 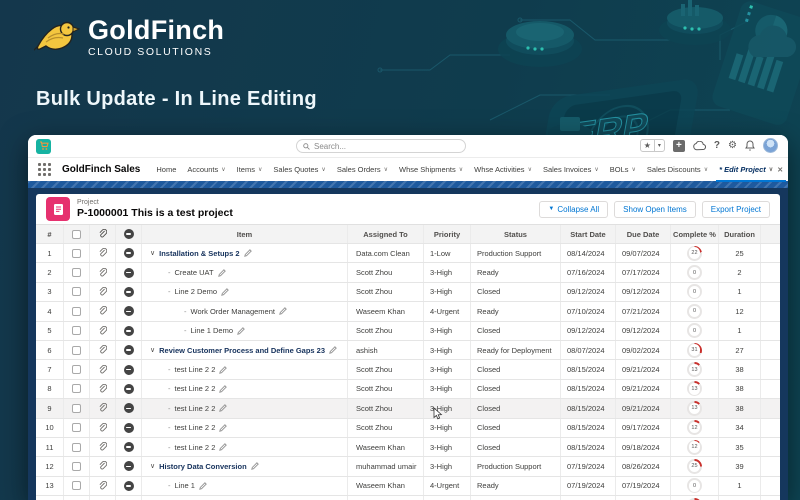 I want to click on gear-icon: ⚙, so click(x=732, y=145).